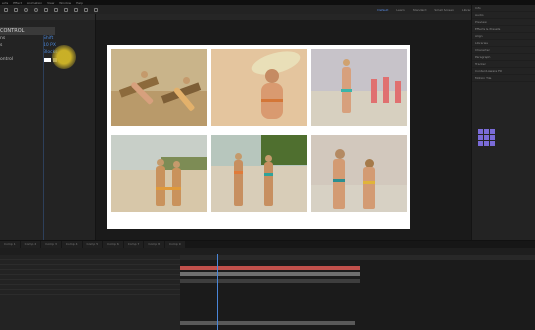 This screenshot has height=330, width=535. What do you see at coordinates (50, 3) in the screenshot?
I see `menu-item: View` at bounding box center [50, 3].